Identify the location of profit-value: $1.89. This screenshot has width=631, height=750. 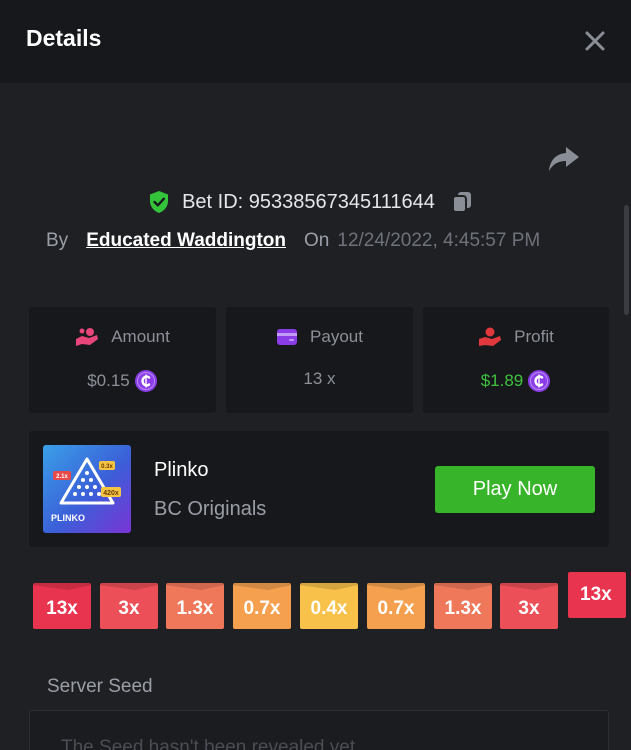
(502, 380).